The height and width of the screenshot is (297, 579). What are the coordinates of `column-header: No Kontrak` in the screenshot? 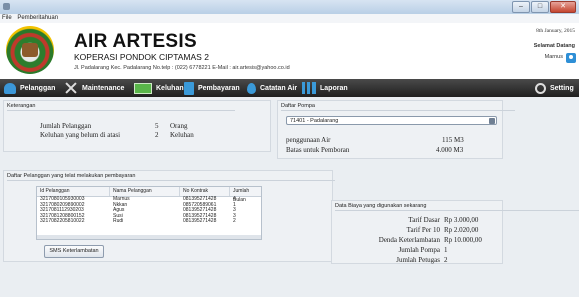 It's located at (205, 191).